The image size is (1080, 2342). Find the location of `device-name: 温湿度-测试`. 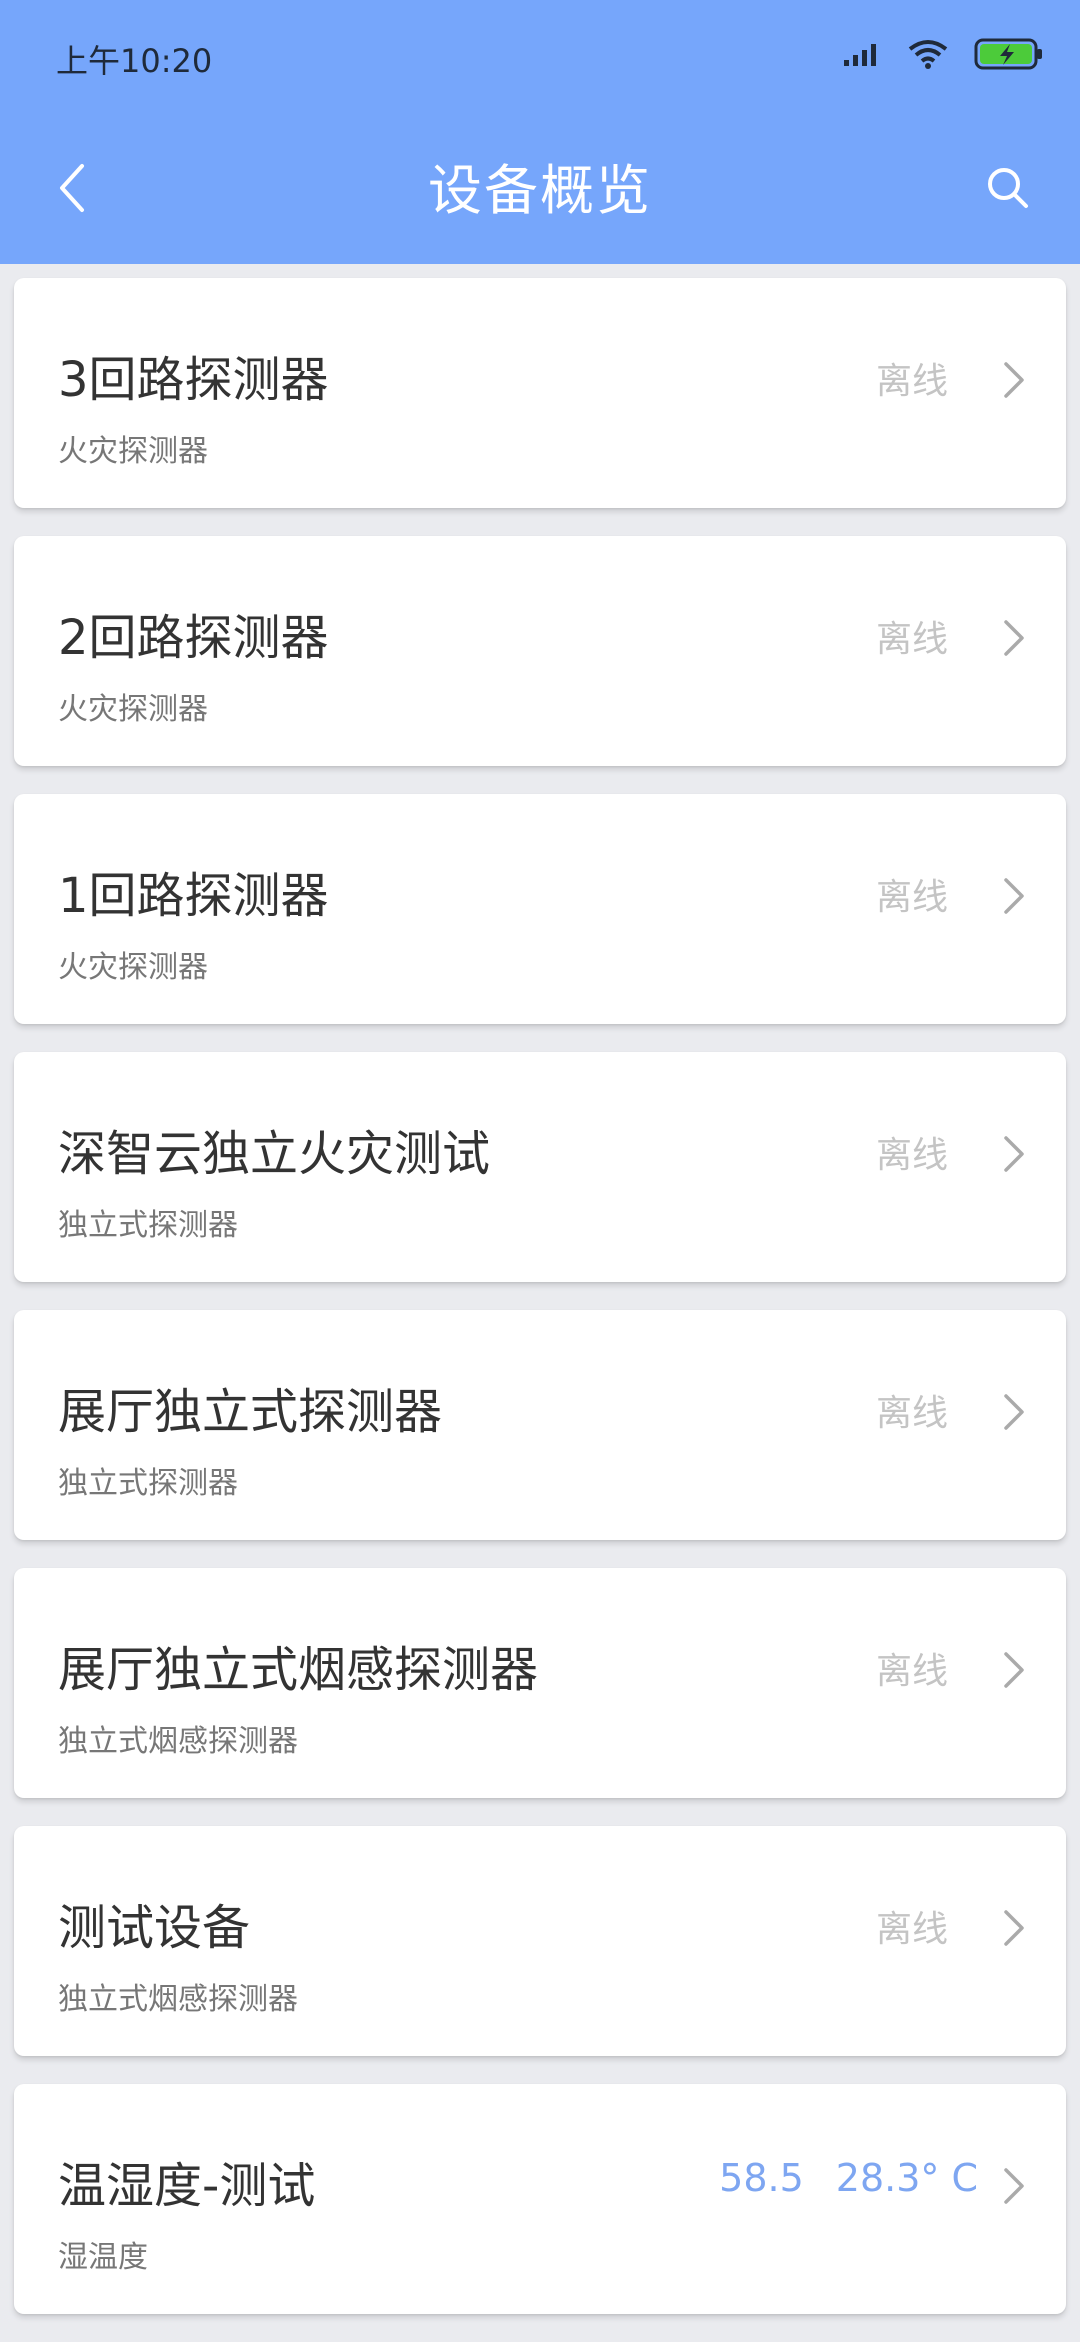

device-name: 温湿度-测试 is located at coordinates (187, 2186).